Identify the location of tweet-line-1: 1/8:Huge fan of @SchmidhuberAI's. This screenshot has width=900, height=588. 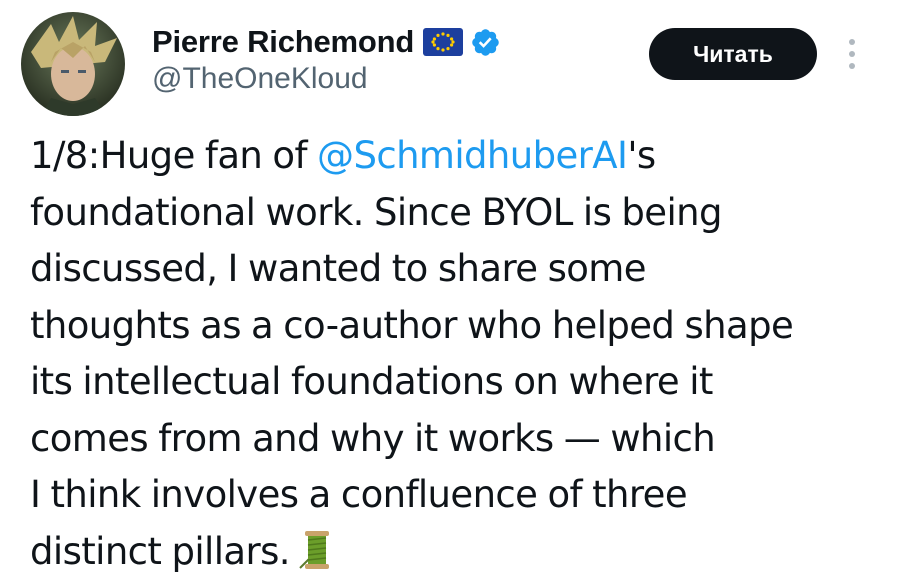
(460, 156).